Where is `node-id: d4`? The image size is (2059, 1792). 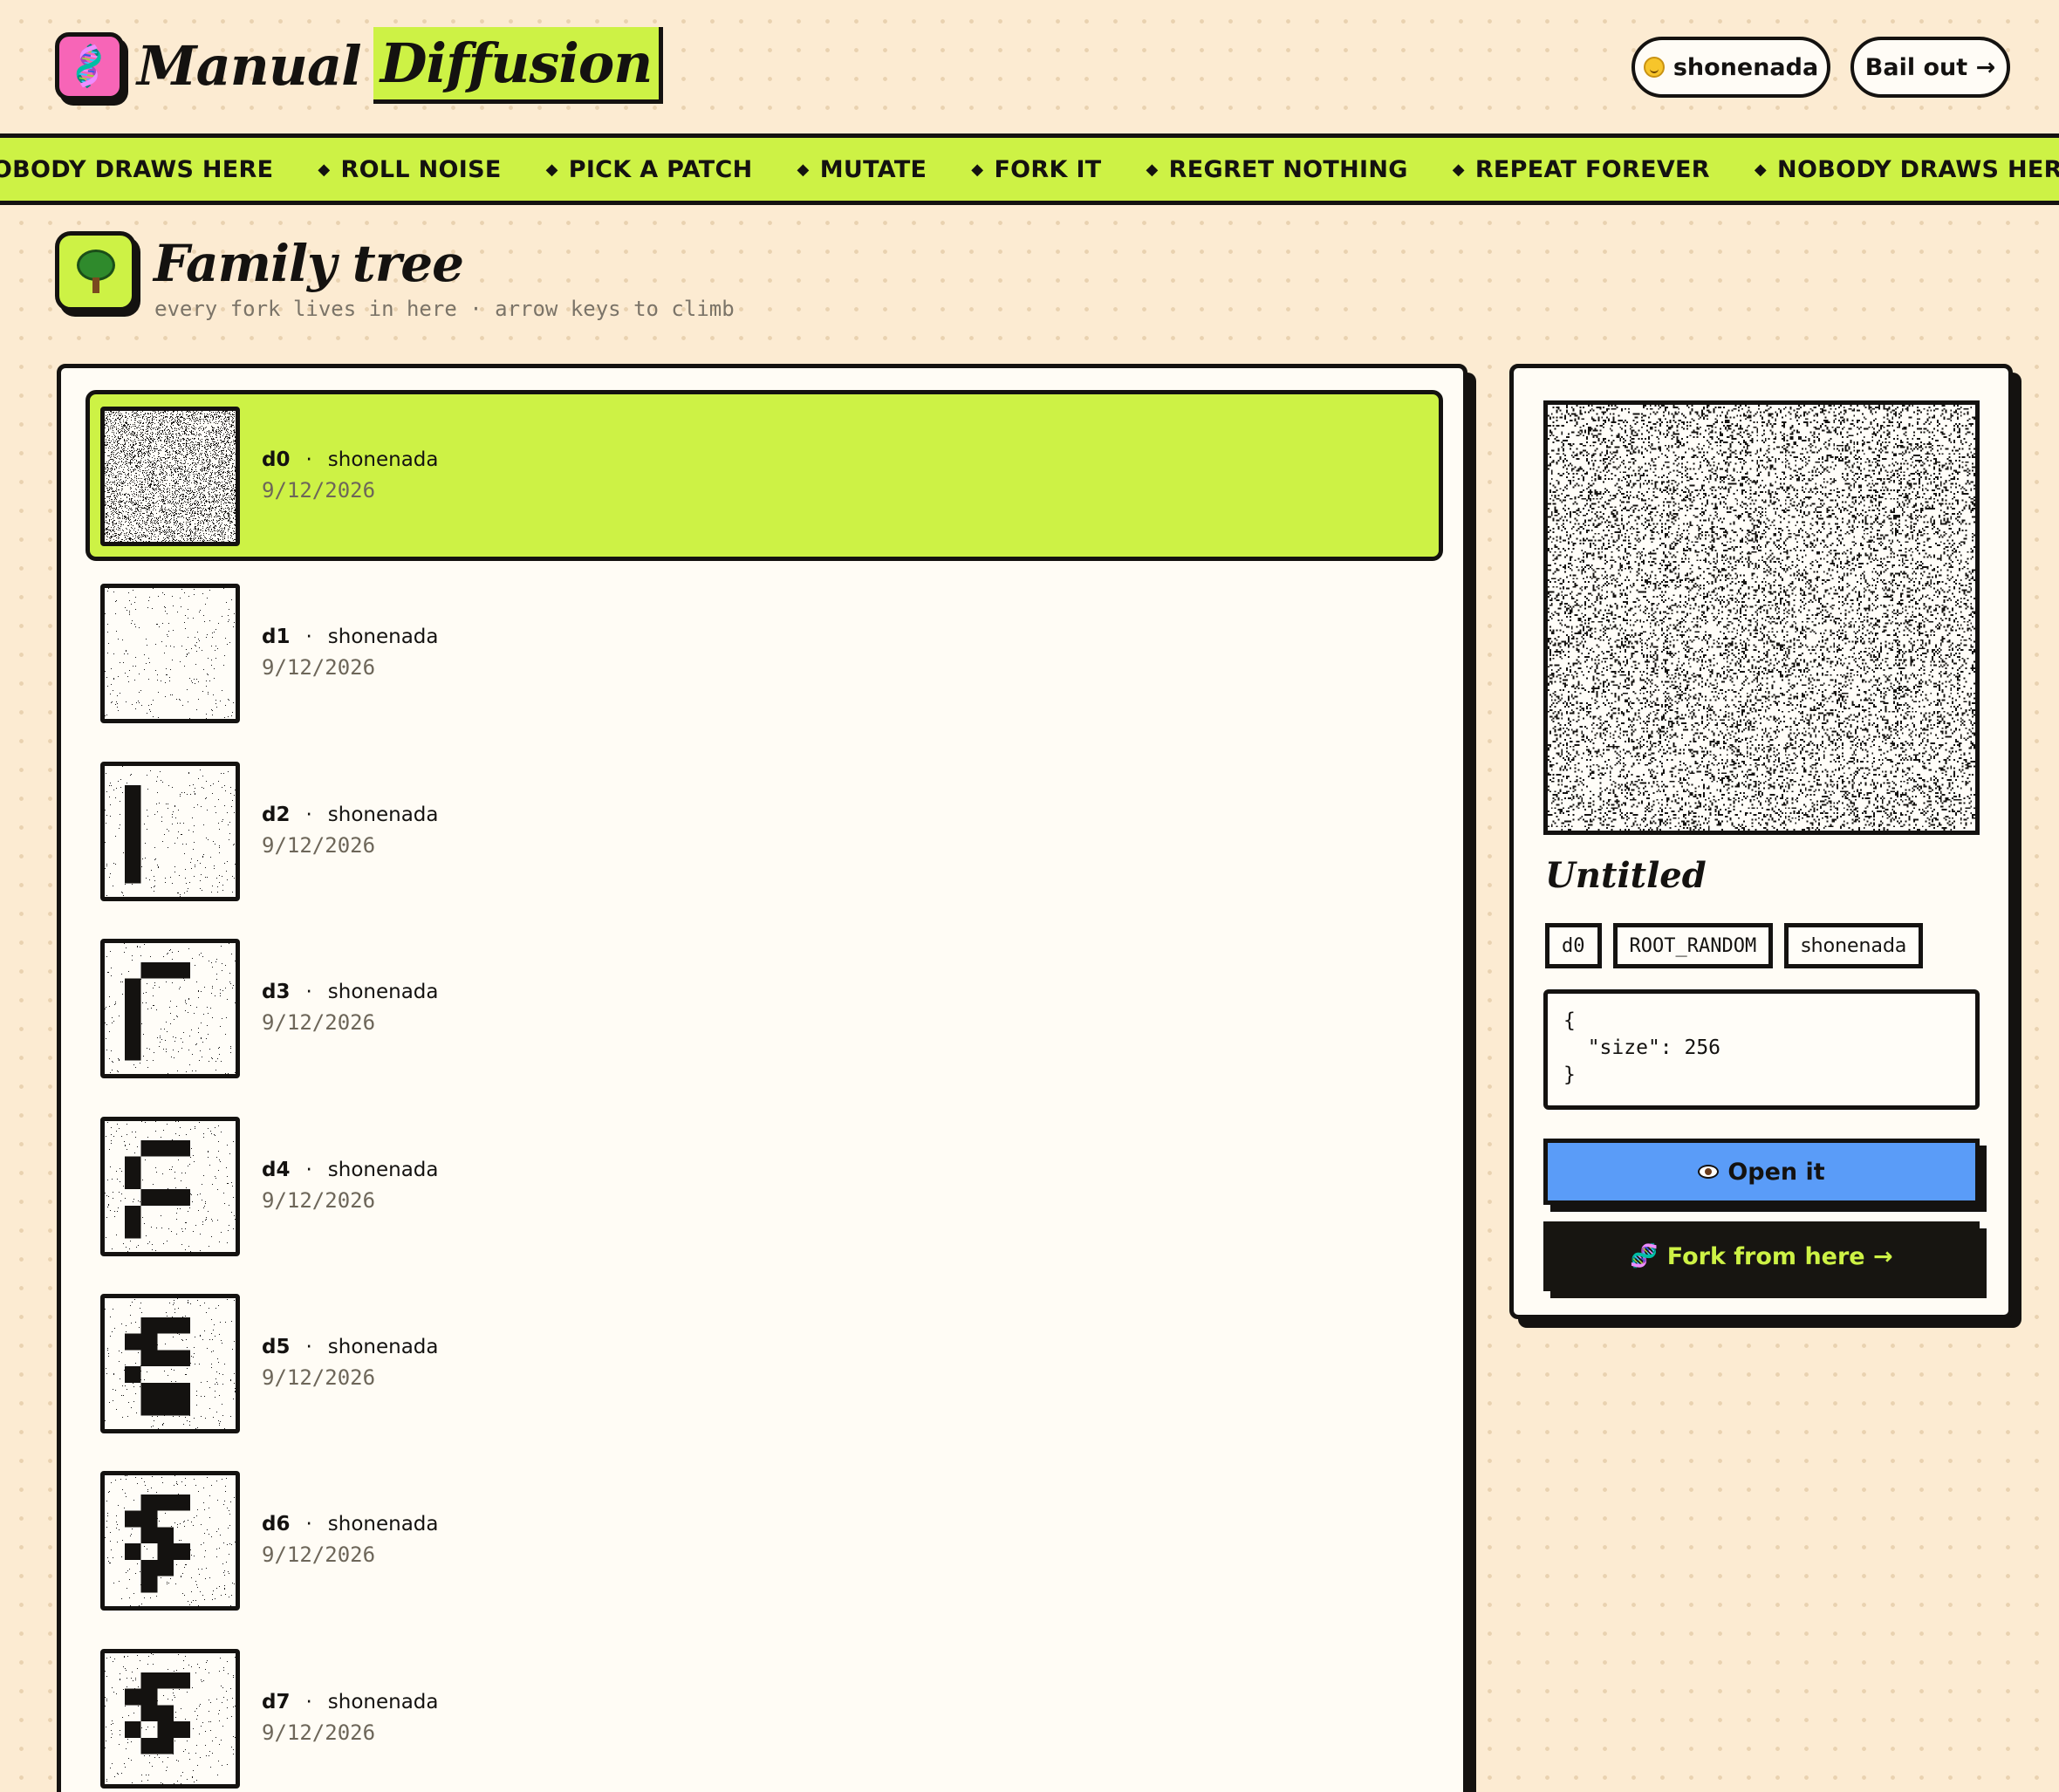
node-id: d4 is located at coordinates (276, 1170).